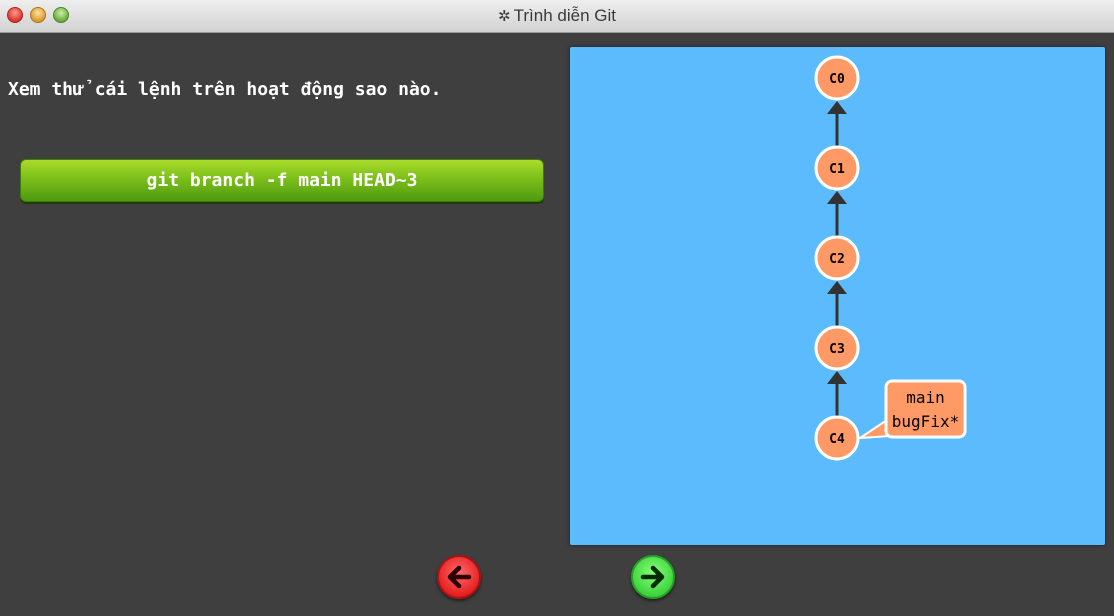 The image size is (1114, 616). I want to click on commit-edge-C2-C1, so click(837, 214).